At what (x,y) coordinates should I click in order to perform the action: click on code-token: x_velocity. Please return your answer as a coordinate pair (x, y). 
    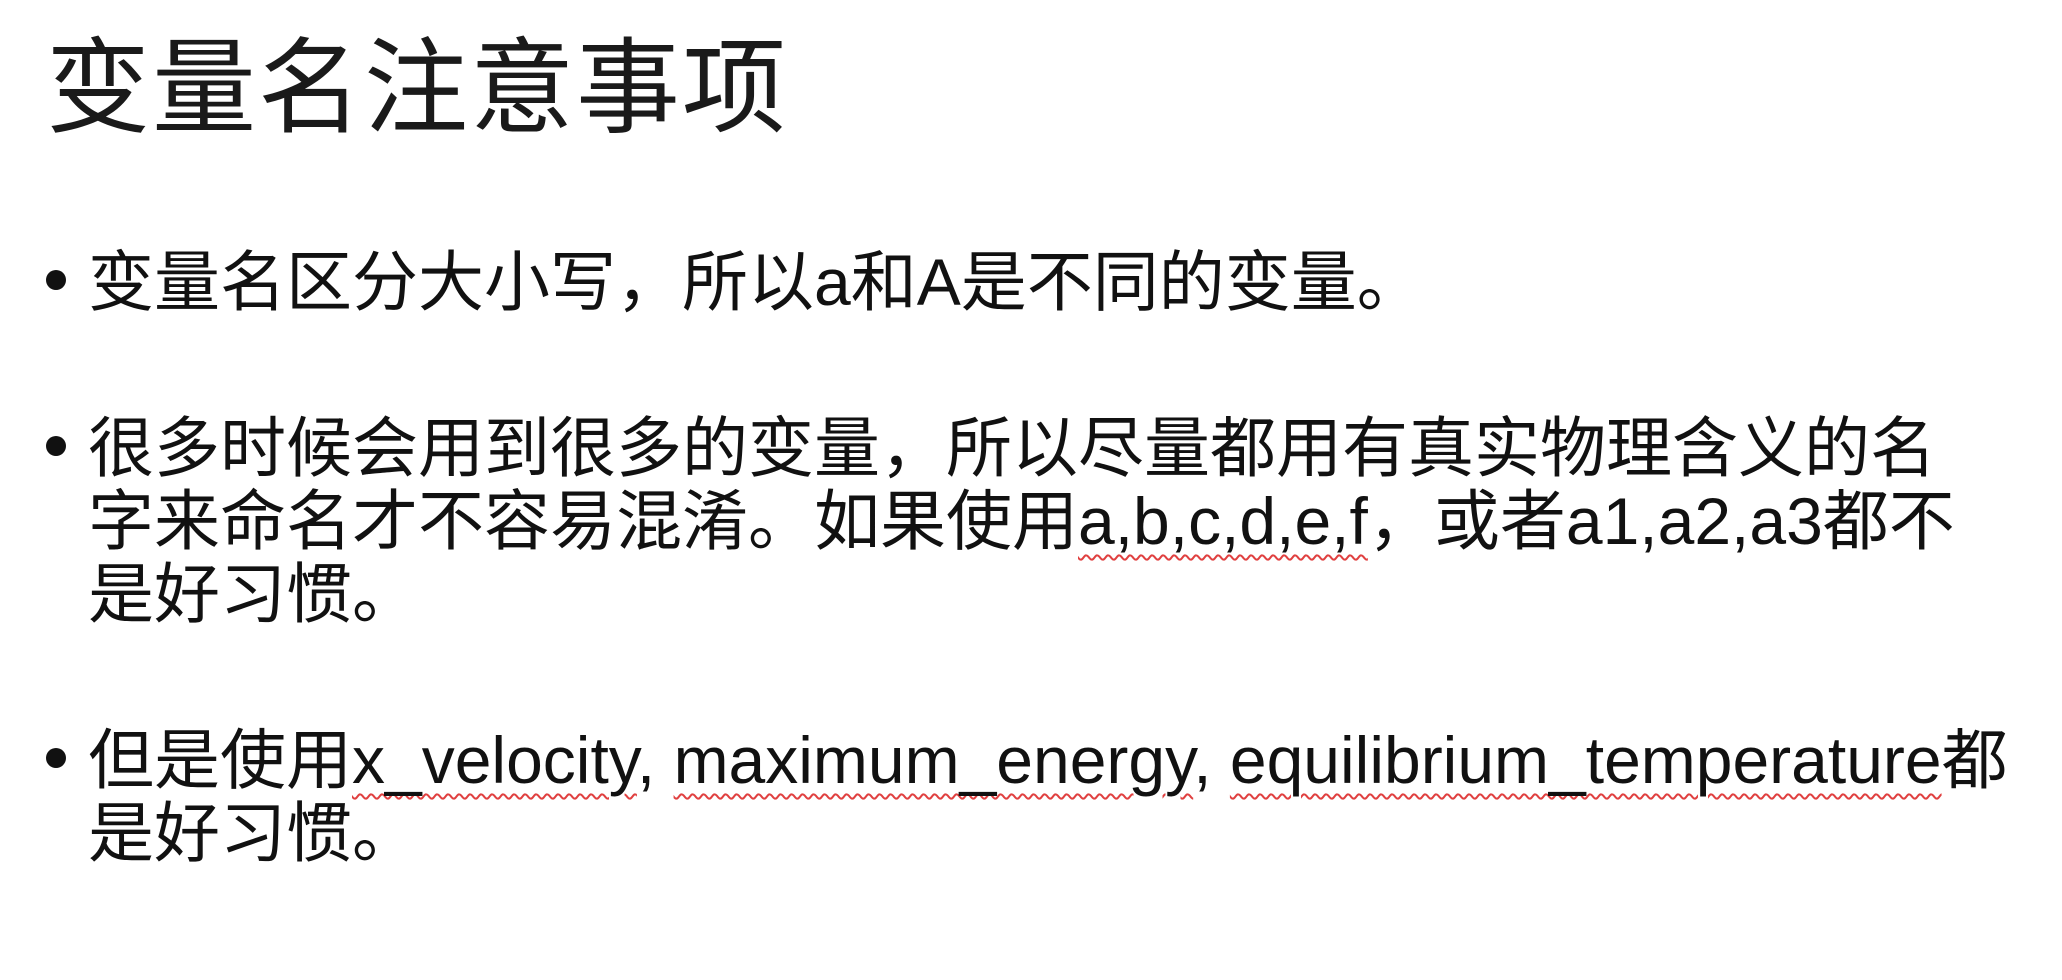
    Looking at the image, I should click on (494, 760).